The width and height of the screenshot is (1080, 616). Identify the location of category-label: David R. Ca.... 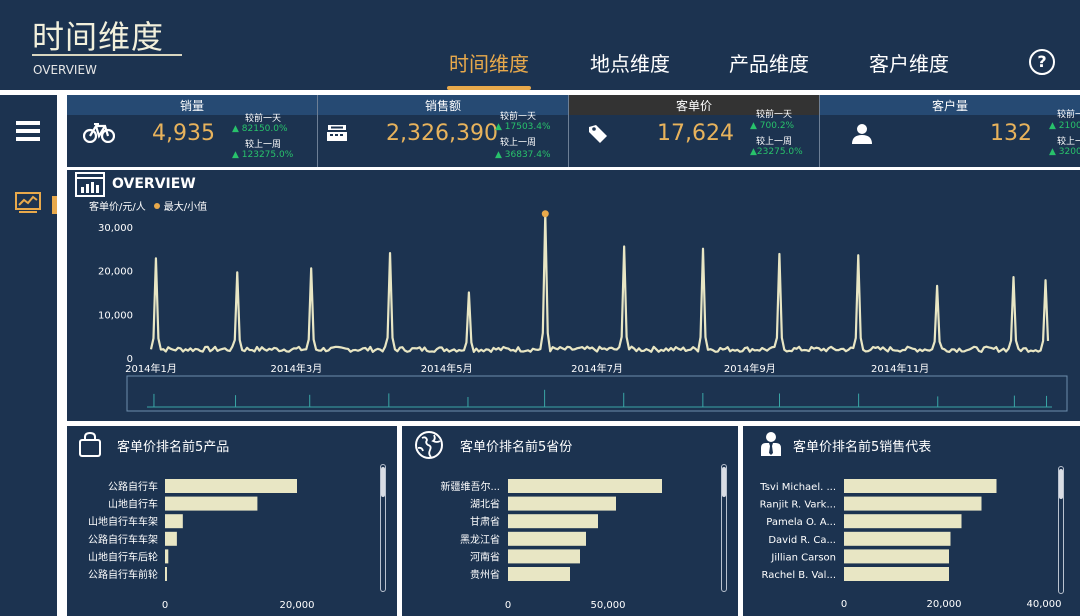
(802, 540).